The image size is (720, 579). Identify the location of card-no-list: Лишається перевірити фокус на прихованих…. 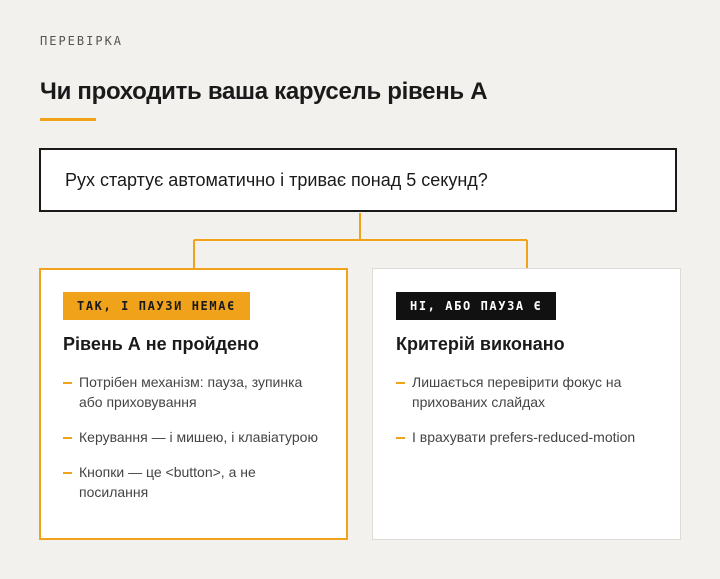
(528, 417).